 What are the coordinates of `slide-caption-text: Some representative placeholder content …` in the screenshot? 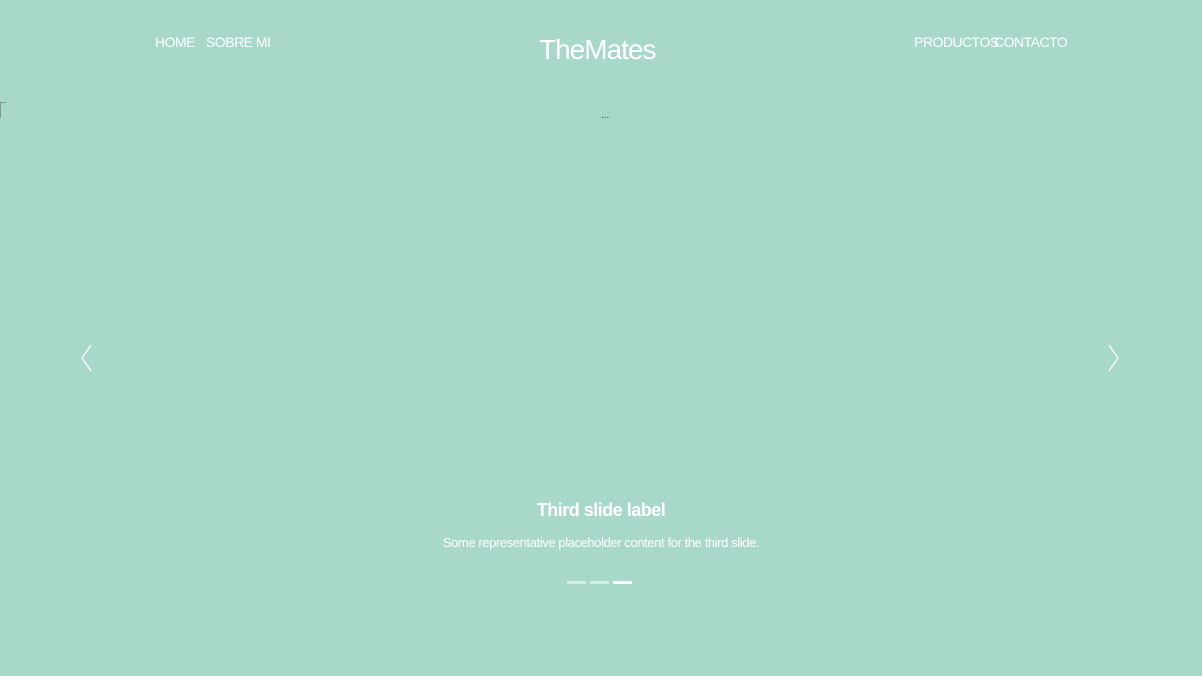 It's located at (601, 542).